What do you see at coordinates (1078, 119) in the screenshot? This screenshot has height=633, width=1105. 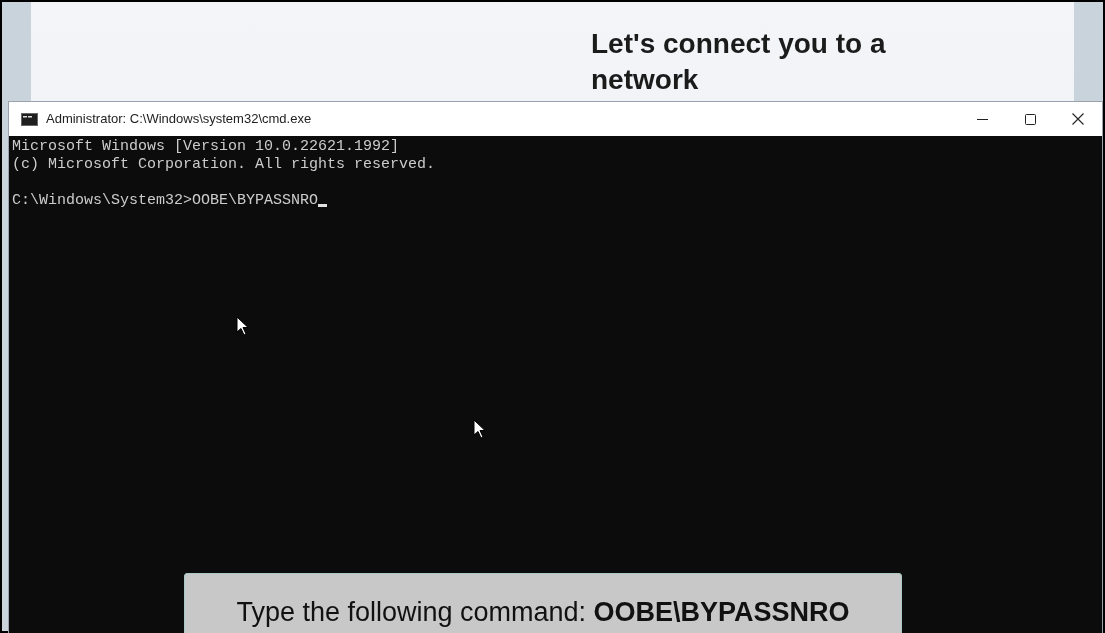 I see `close-icon` at bounding box center [1078, 119].